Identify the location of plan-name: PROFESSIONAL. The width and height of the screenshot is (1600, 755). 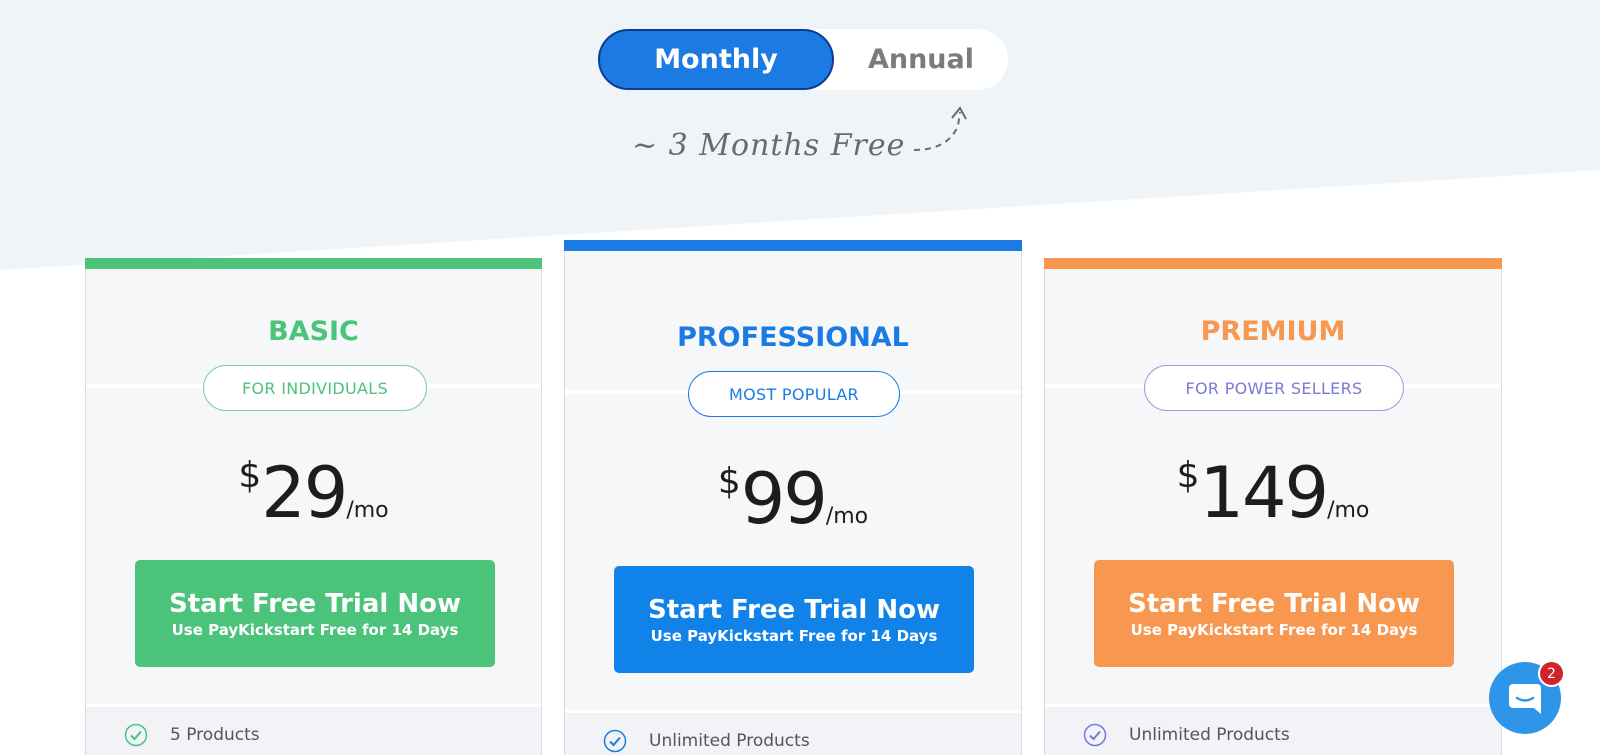
(793, 337).